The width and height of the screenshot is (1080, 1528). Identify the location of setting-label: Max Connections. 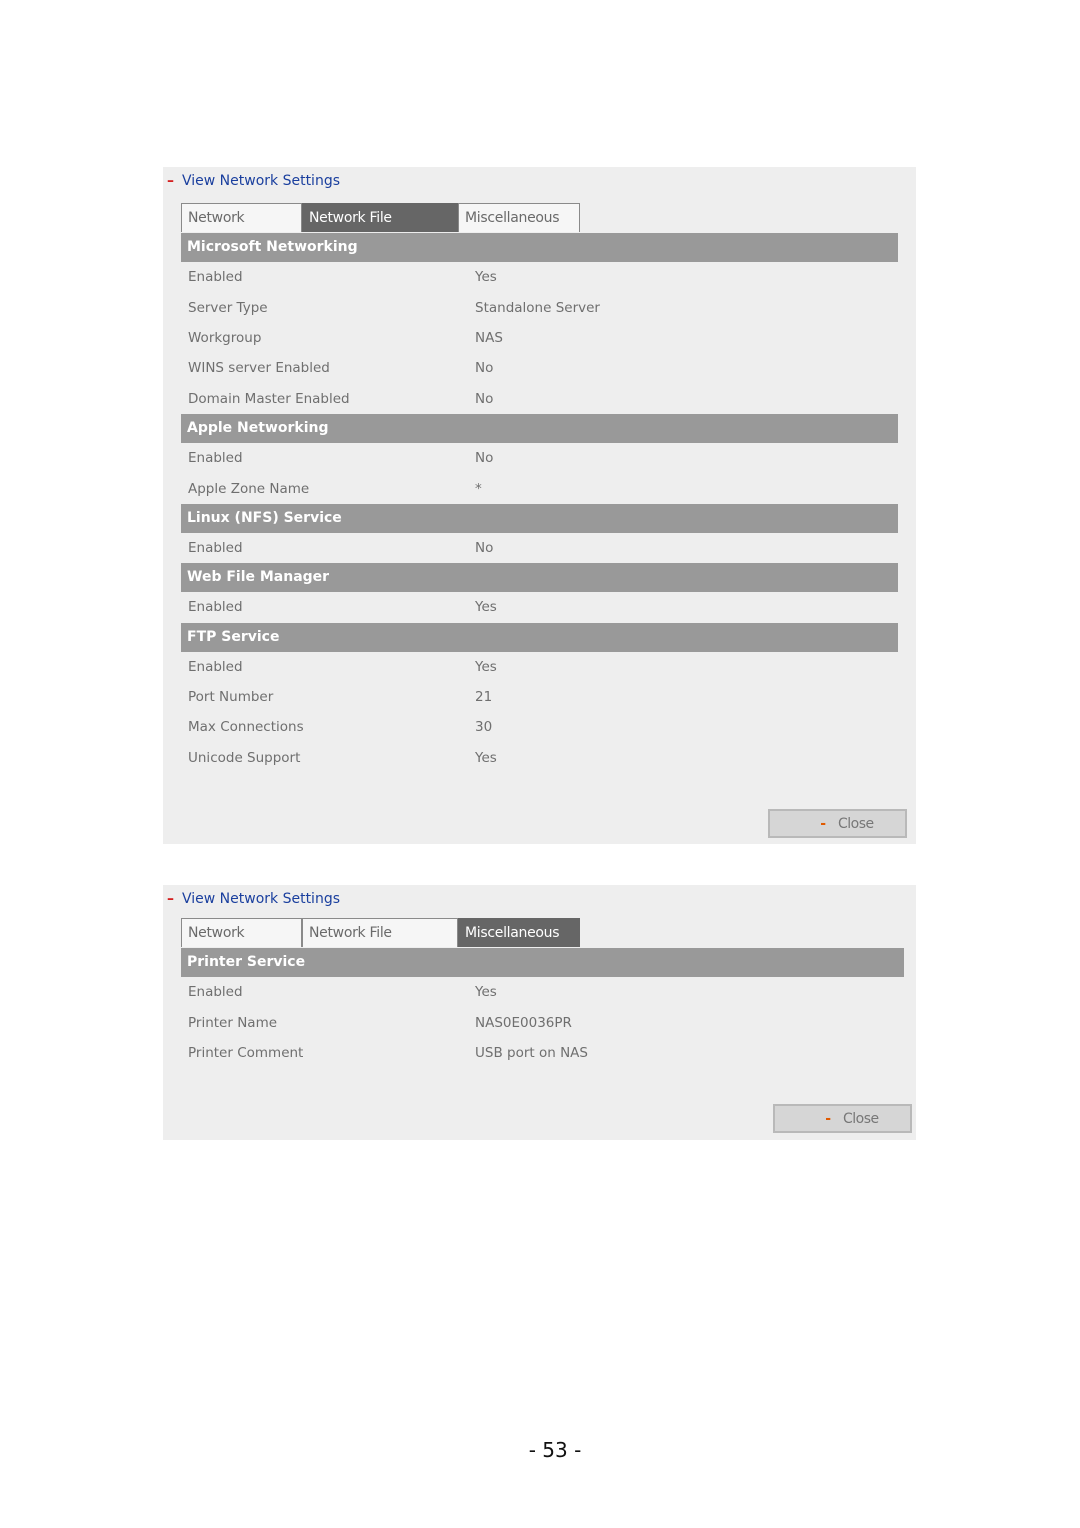
(246, 727).